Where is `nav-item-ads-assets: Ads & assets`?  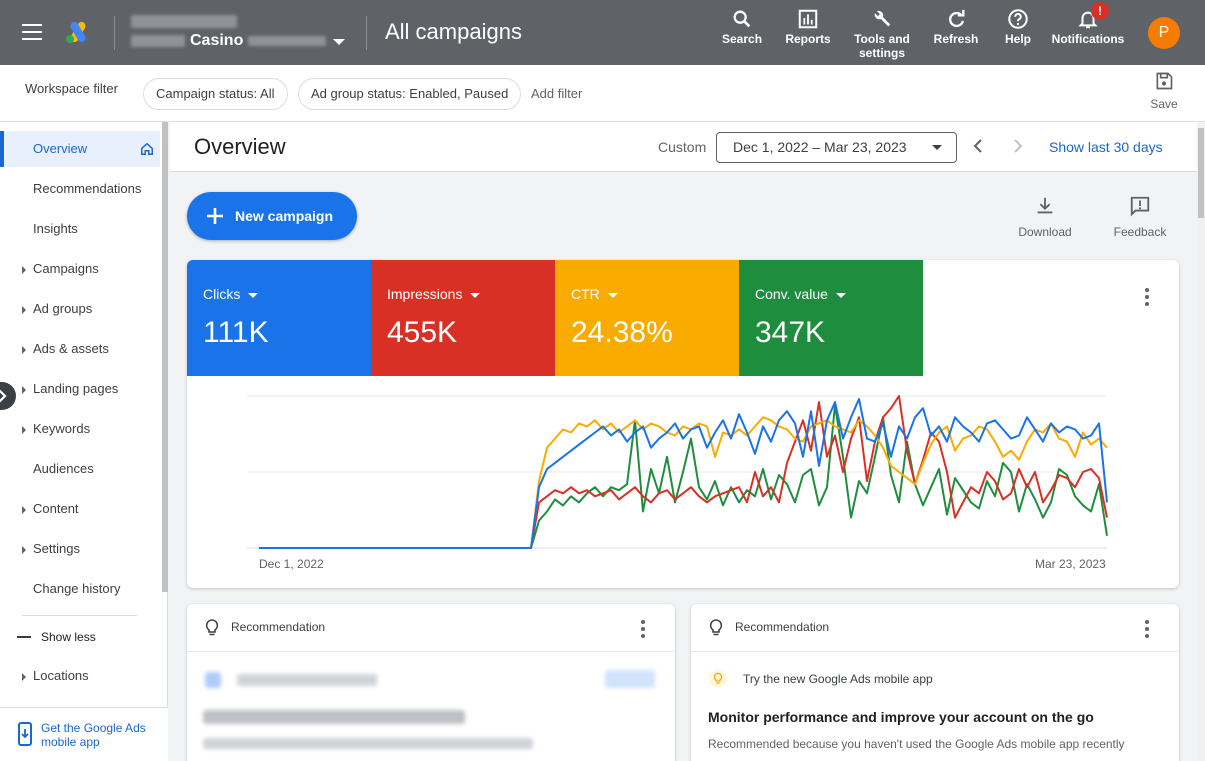 nav-item-ads-assets: Ads & assets is located at coordinates (80, 349).